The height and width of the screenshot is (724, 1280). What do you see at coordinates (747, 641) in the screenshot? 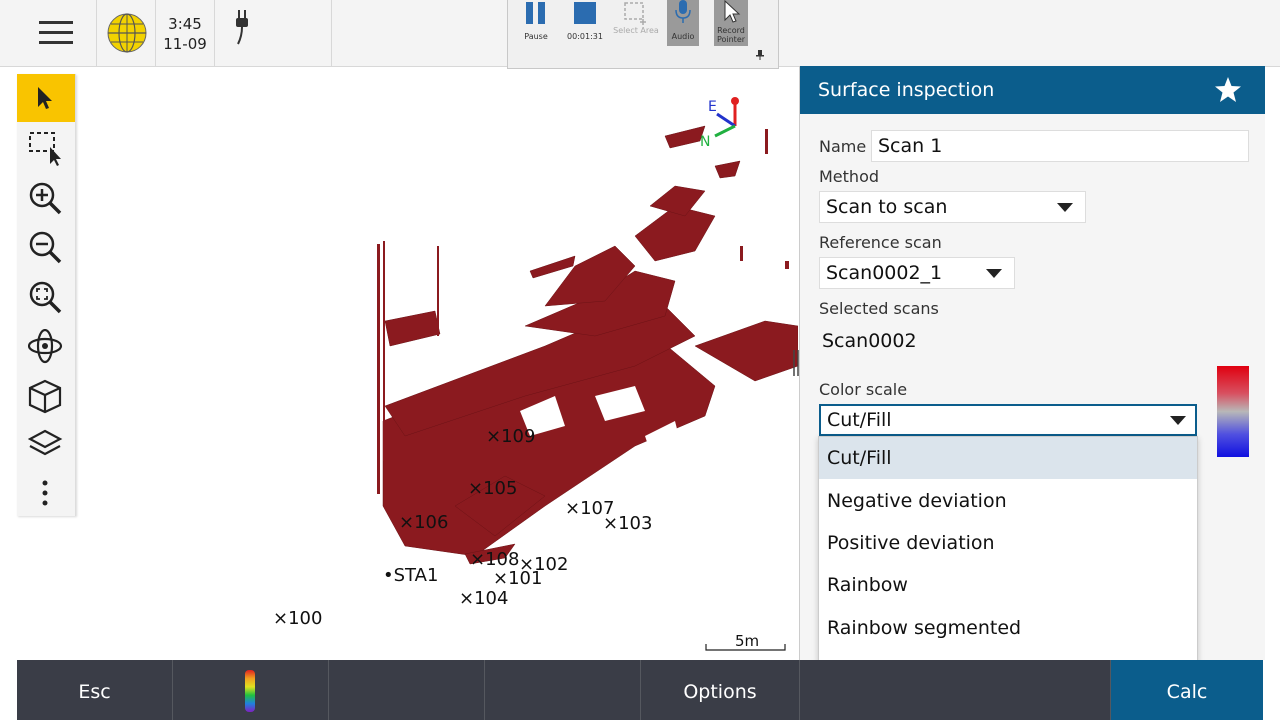
I see `scale-bar-label: 5m` at bounding box center [747, 641].